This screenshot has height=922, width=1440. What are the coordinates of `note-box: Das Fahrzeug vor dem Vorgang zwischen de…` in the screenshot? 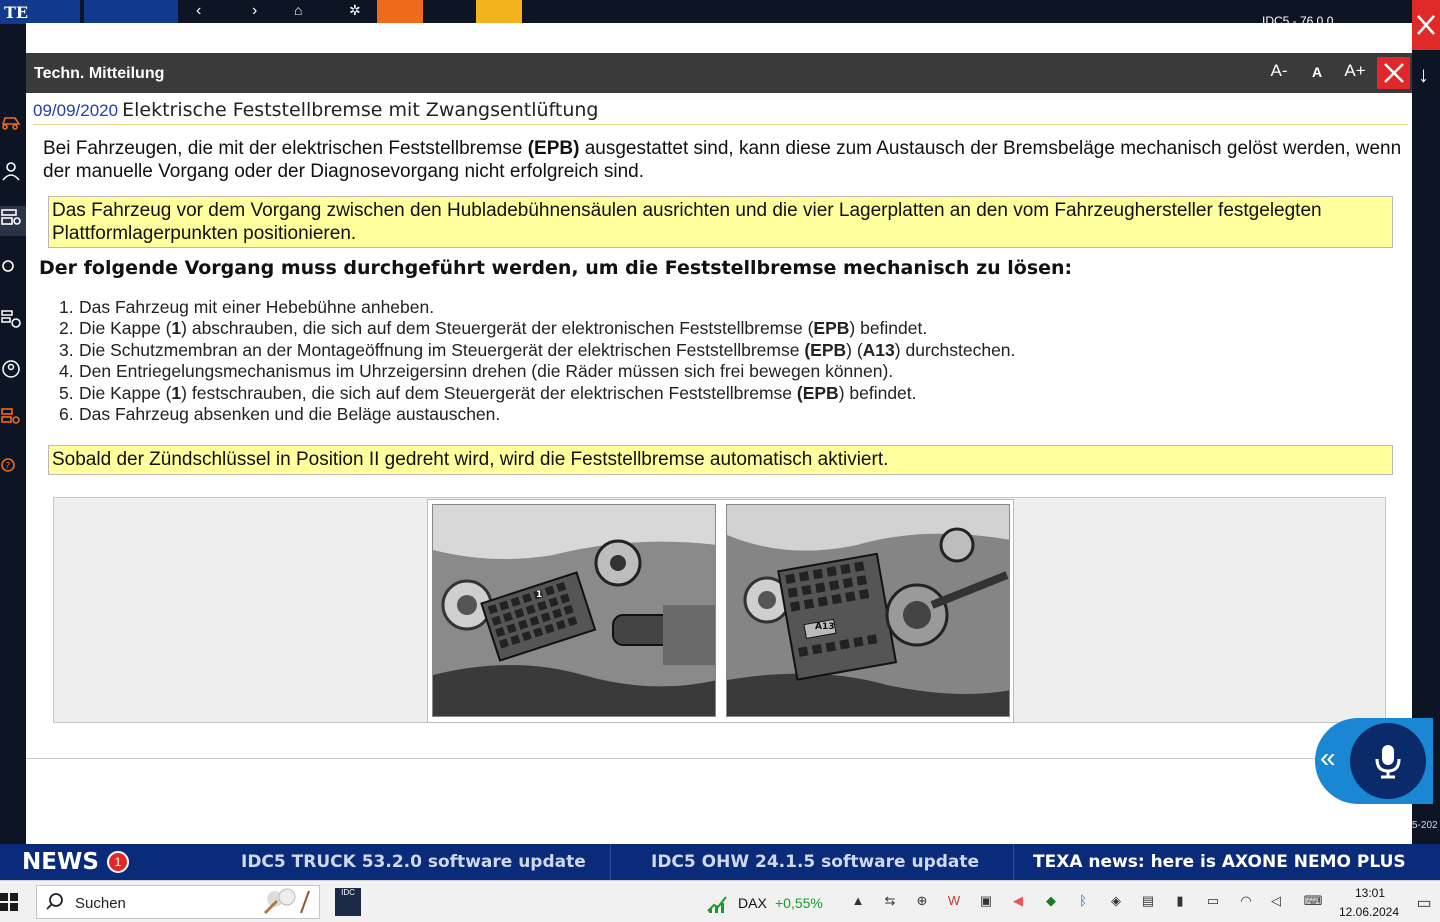 It's located at (720, 222).